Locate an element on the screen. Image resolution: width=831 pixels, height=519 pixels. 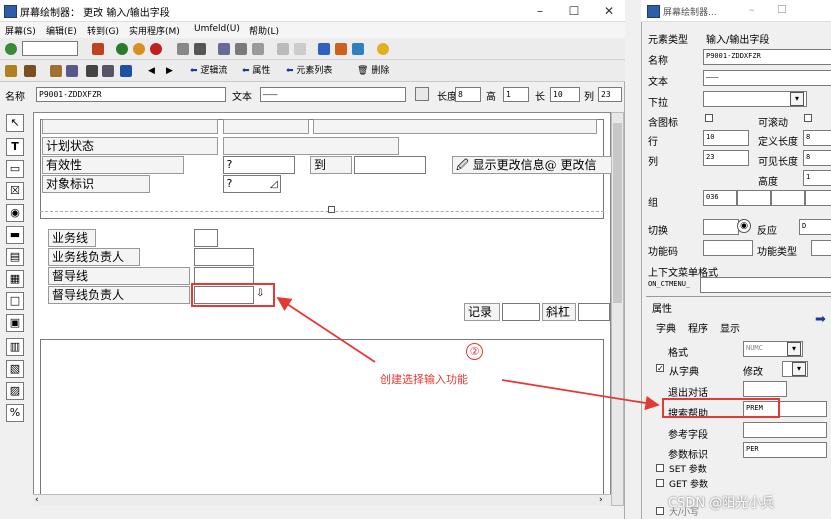
text-table-icon is located at coordinates (422, 94).